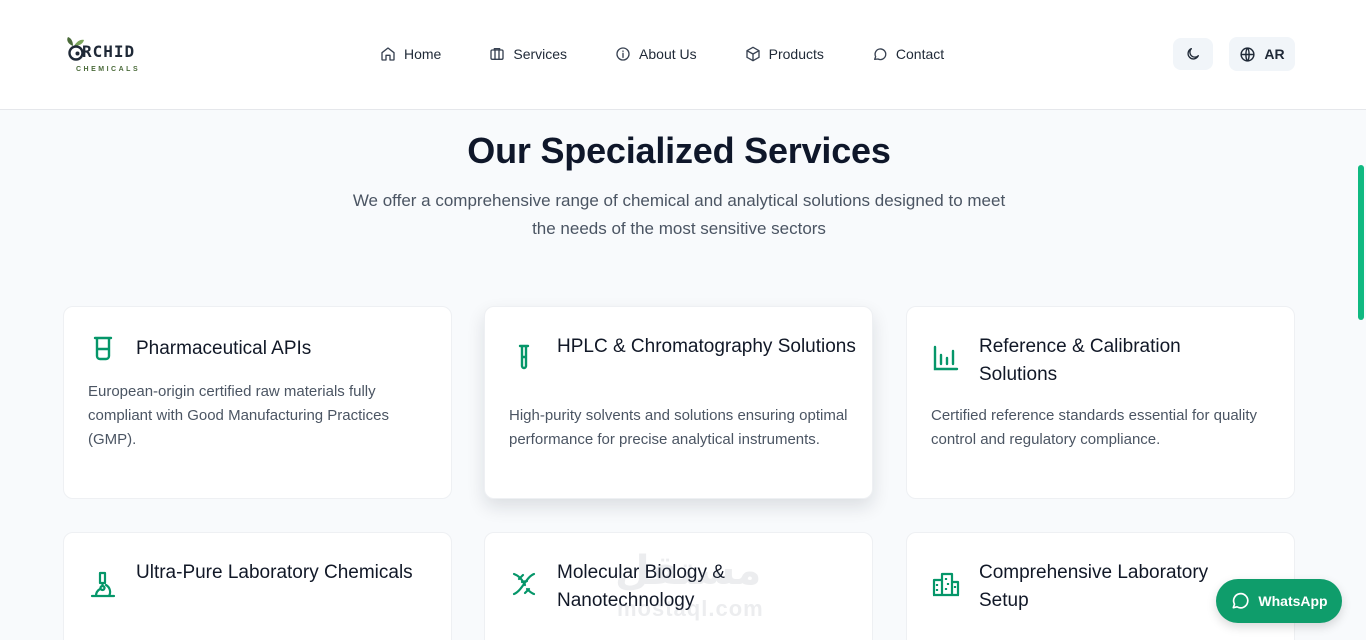 The image size is (1366, 640). Describe the element at coordinates (540, 54) in the screenshot. I see `nav-services-label: Services` at that location.